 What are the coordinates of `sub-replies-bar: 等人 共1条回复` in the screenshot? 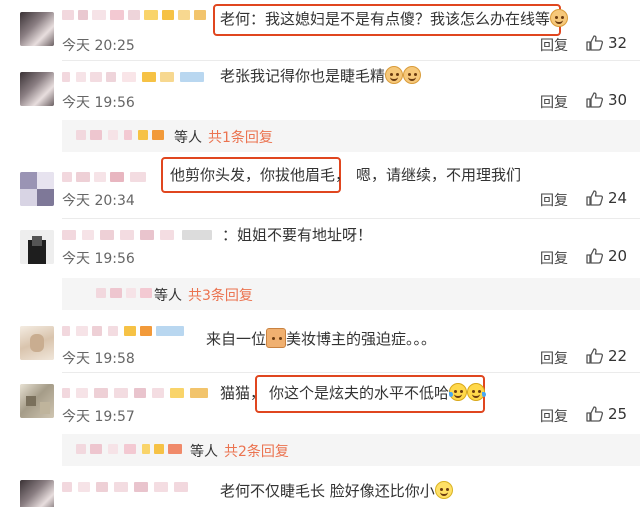 It's located at (351, 136).